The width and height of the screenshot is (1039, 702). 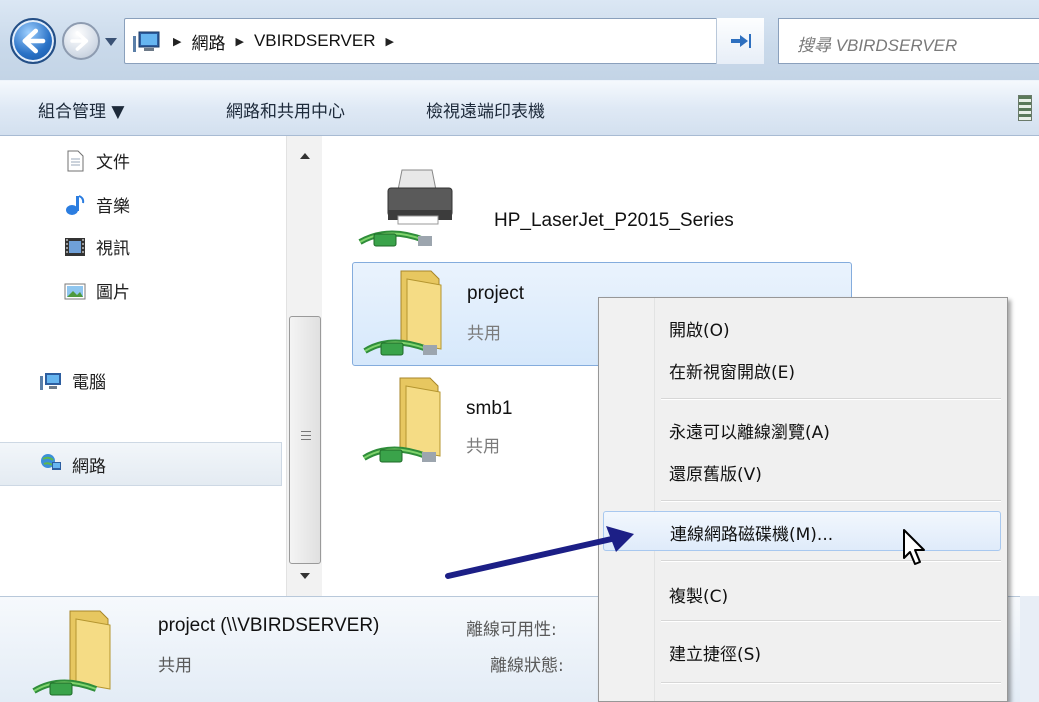 I want to click on address-toolbar: ▶ 網路 ▶ VBIRDSERVER ▶ 搜尋 VBIRDSERVER, so click(x=519, y=40).